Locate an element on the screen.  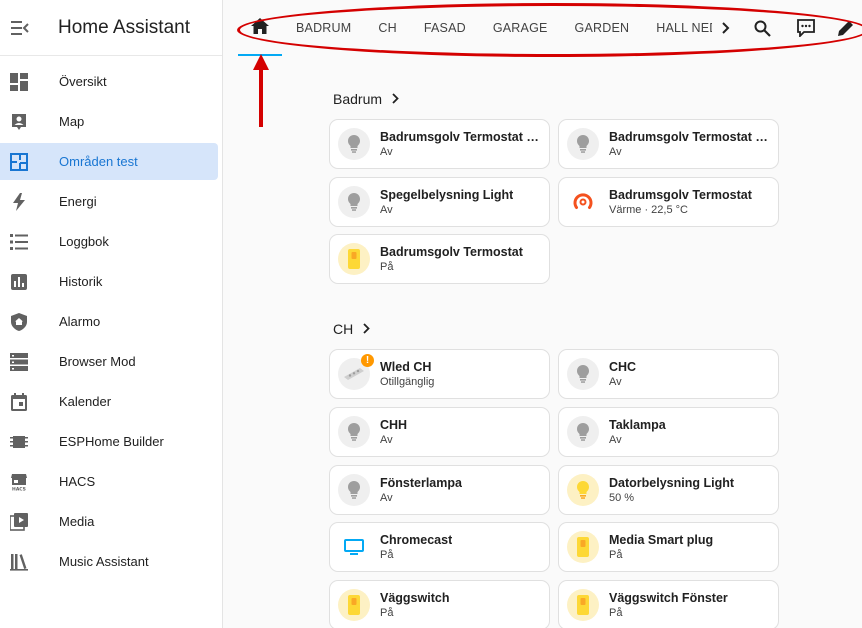
section-badrum-header: Badrum is located at coordinates (366, 99).